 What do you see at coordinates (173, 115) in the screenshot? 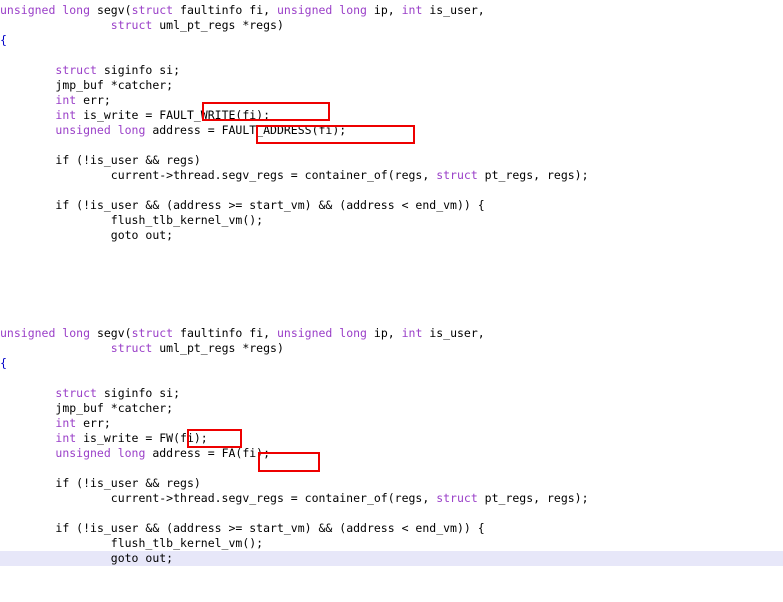
I see `code-token-plain: is_write = FAULT_WRITE(fi);` at bounding box center [173, 115].